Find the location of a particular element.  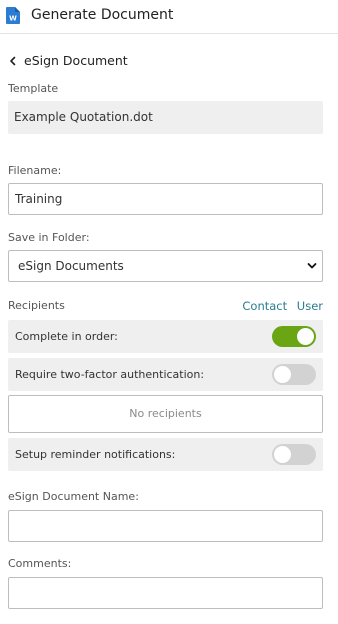

back-link: eSign Document is located at coordinates (68, 61).